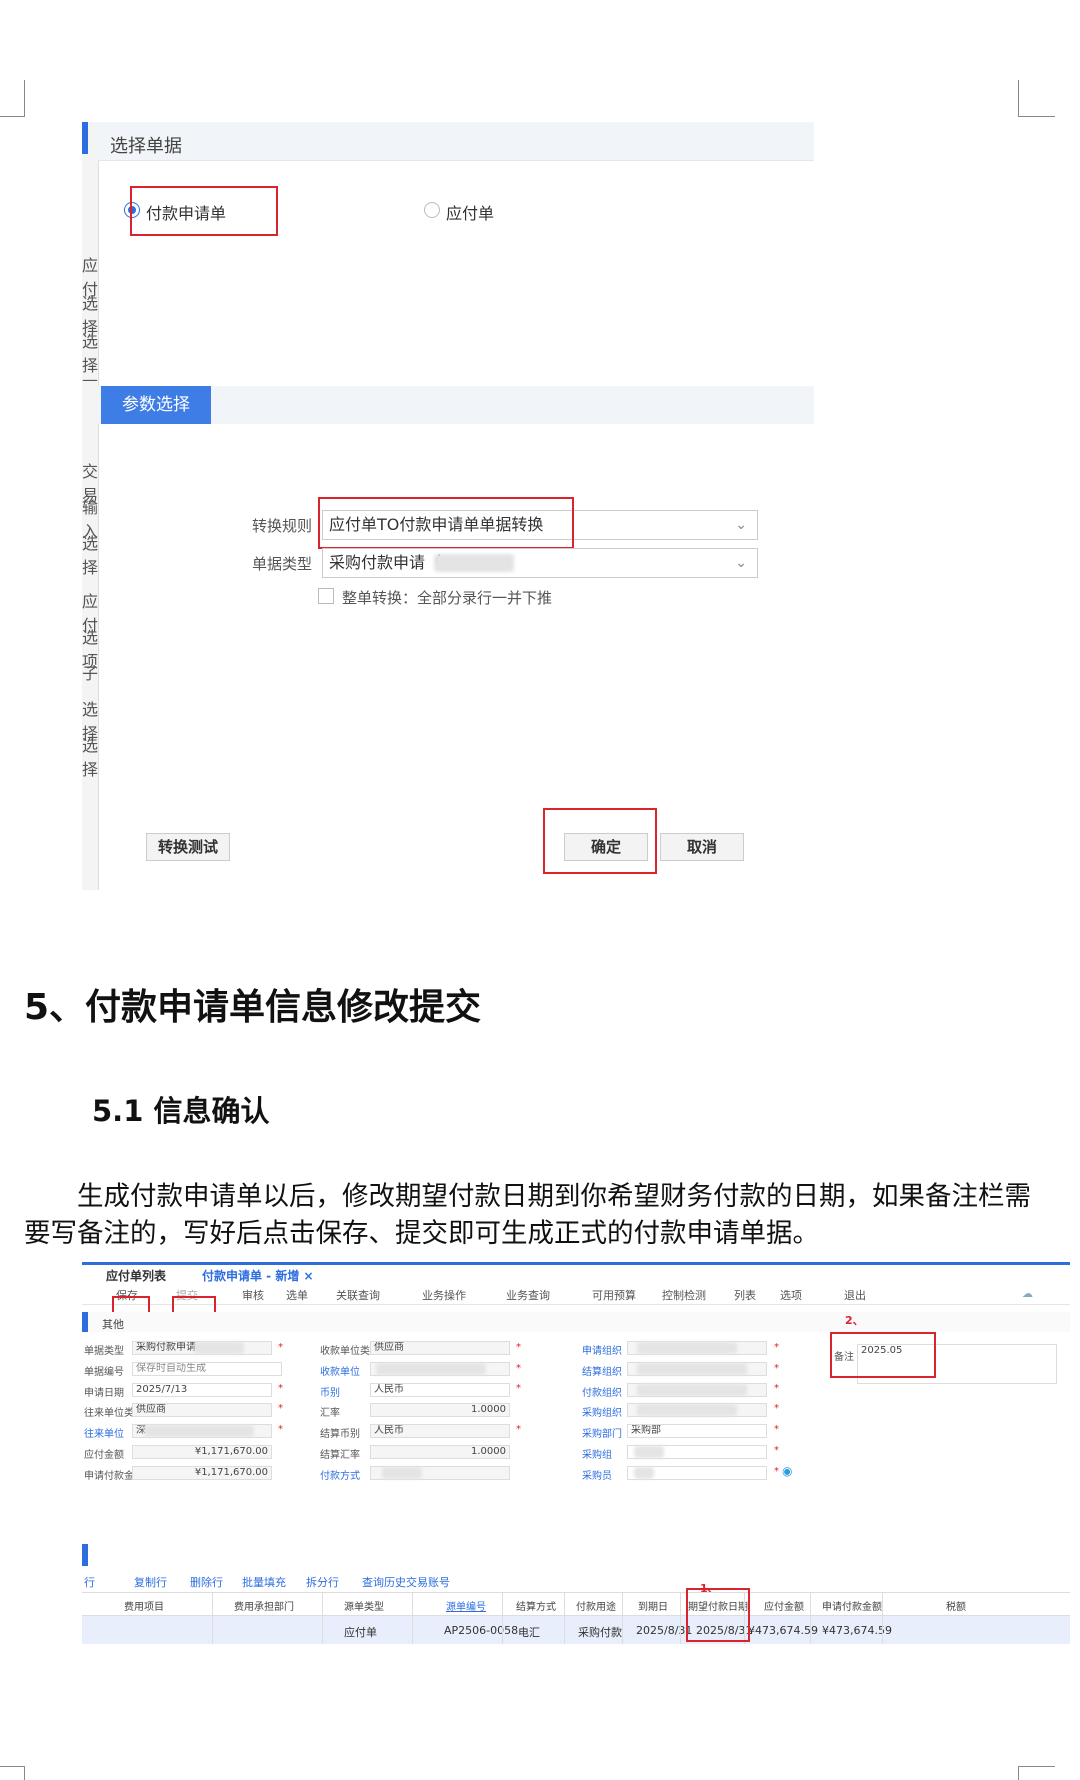 This screenshot has width=1080, height=1780. Describe the element at coordinates (207, 1369) in the screenshot. I see `field-bill-number: 保存时自动生成` at that location.